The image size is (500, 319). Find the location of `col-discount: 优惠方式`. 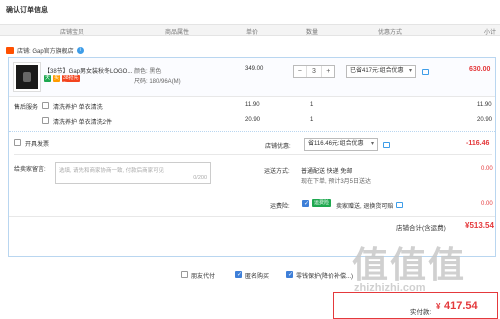

col-discount: 优惠方式 is located at coordinates (390, 33).